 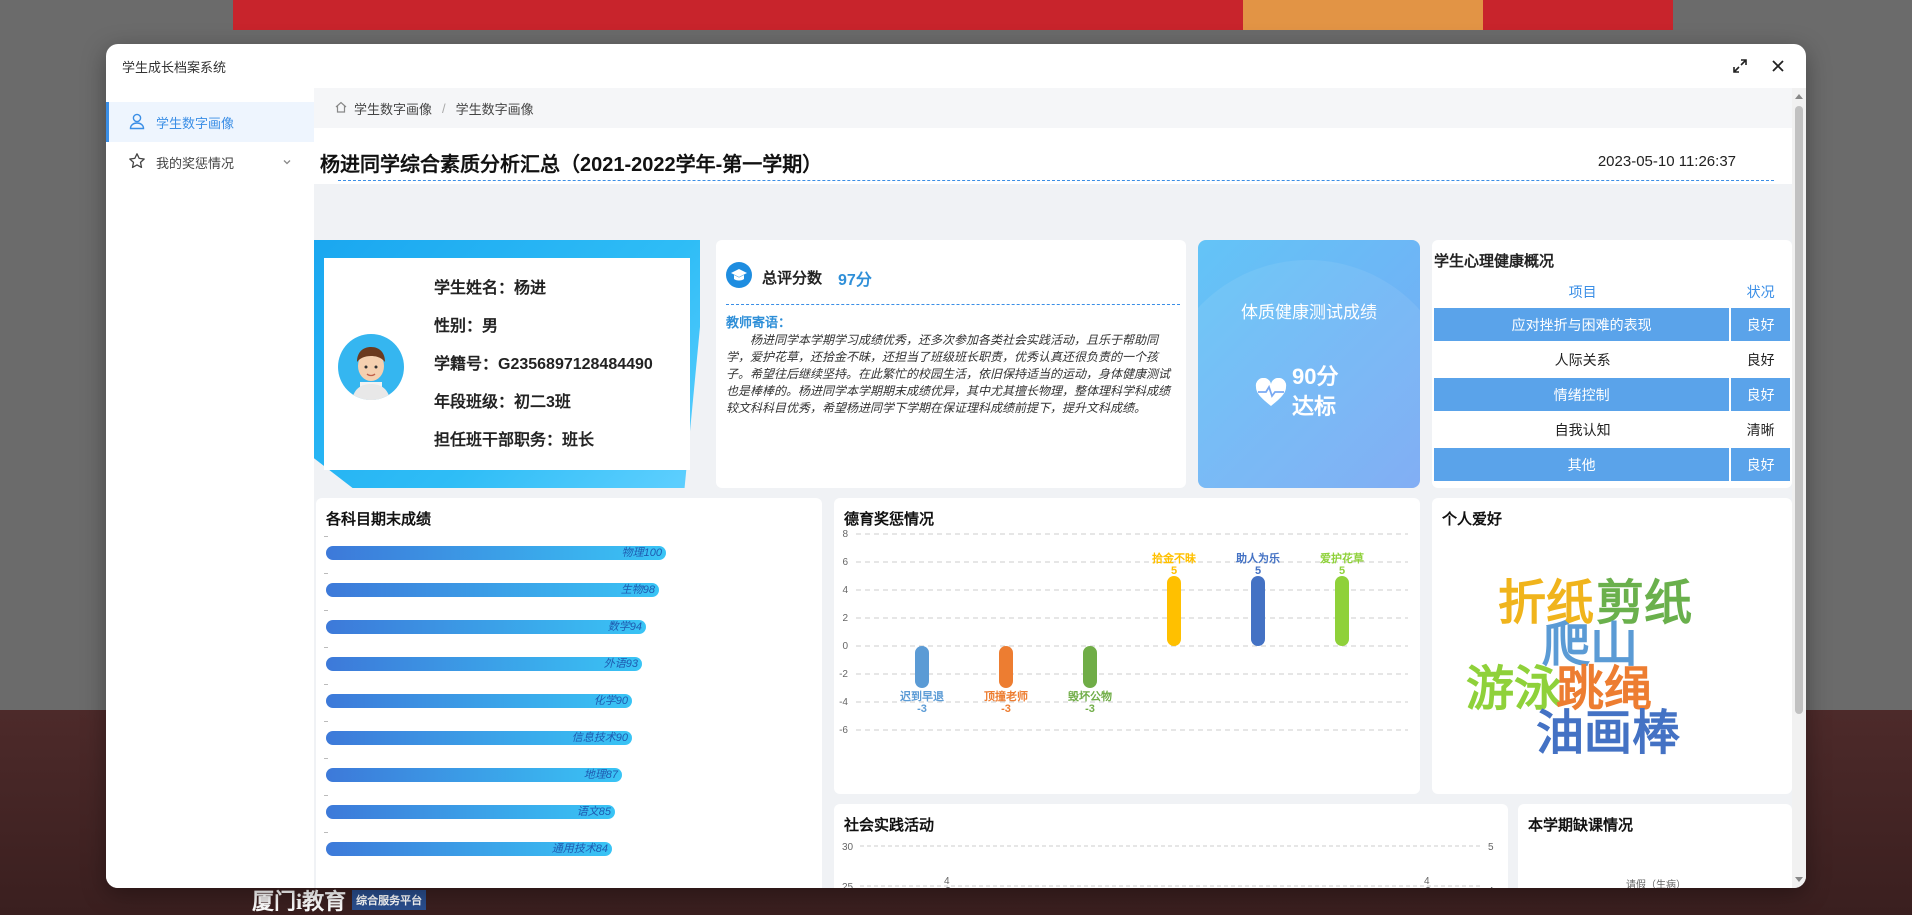 I want to click on absence-chart: 请假（生病） 4, so click(x=1656, y=883).